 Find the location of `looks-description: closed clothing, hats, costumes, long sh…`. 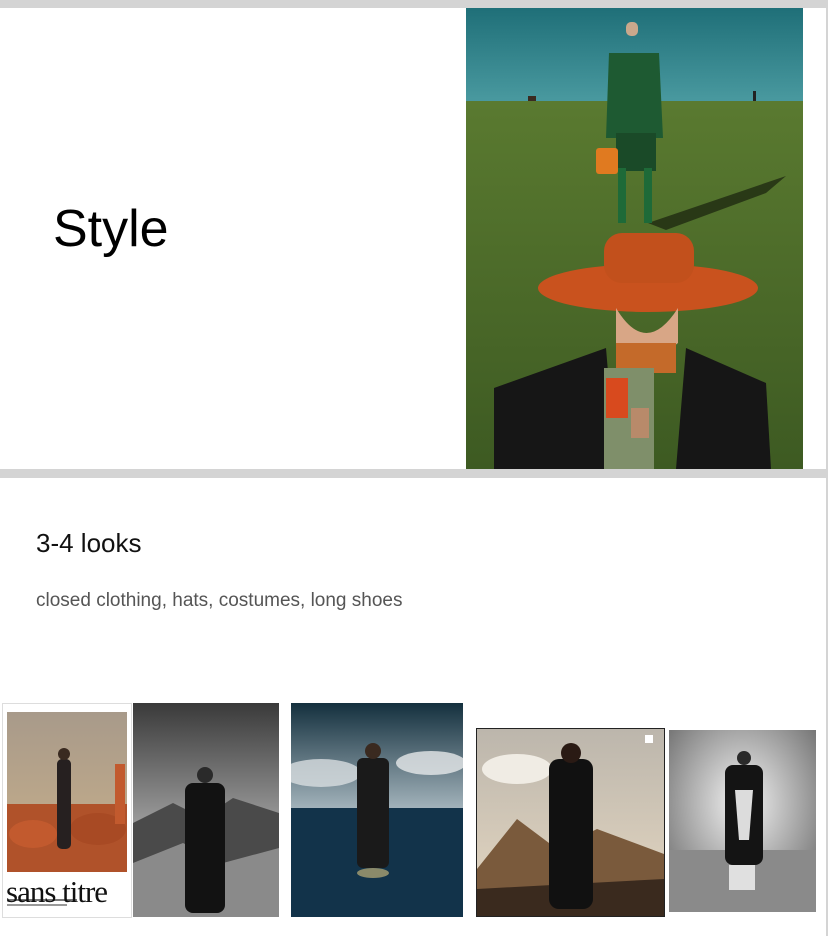

looks-description: closed clothing, hats, costumes, long sh… is located at coordinates (219, 600).